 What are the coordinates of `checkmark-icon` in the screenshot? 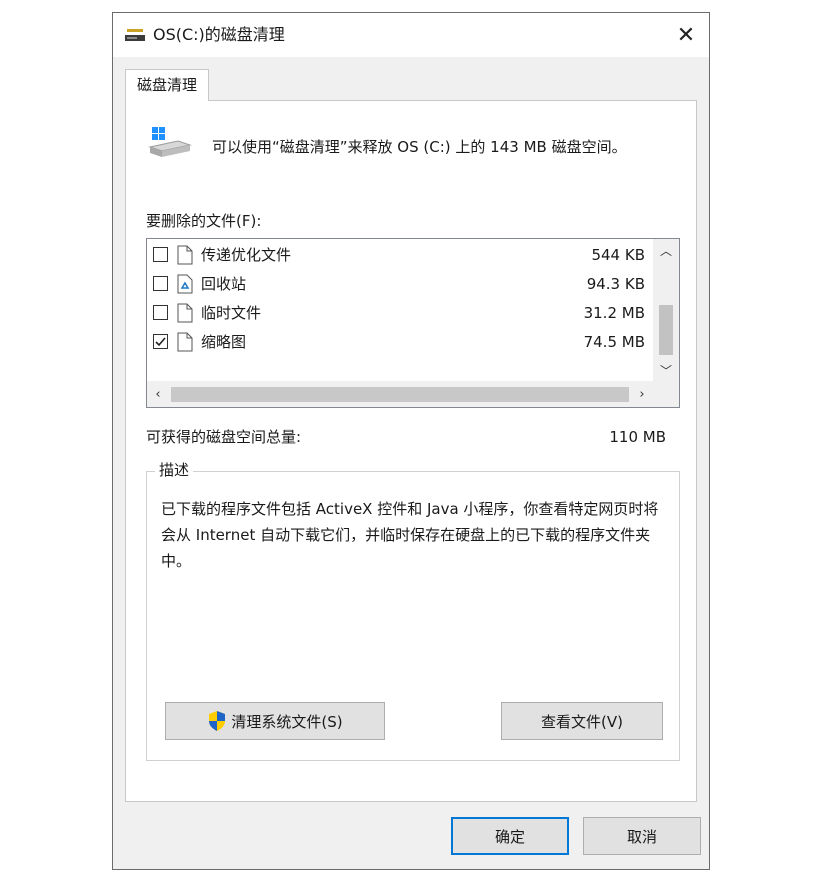 It's located at (160, 342).